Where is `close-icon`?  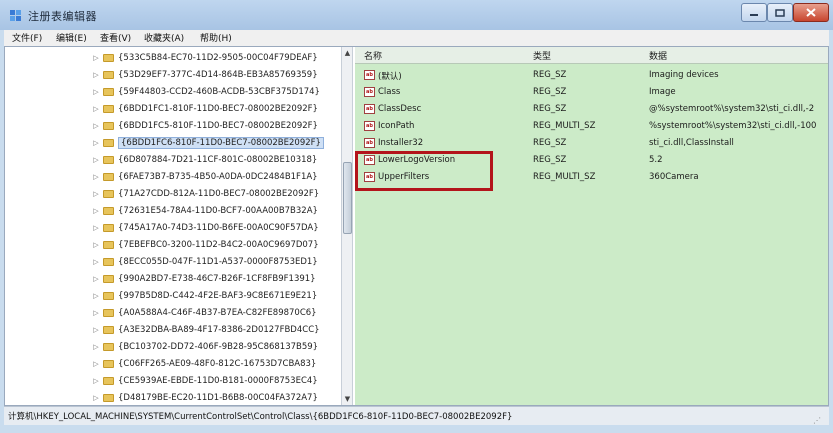 close-icon is located at coordinates (811, 12).